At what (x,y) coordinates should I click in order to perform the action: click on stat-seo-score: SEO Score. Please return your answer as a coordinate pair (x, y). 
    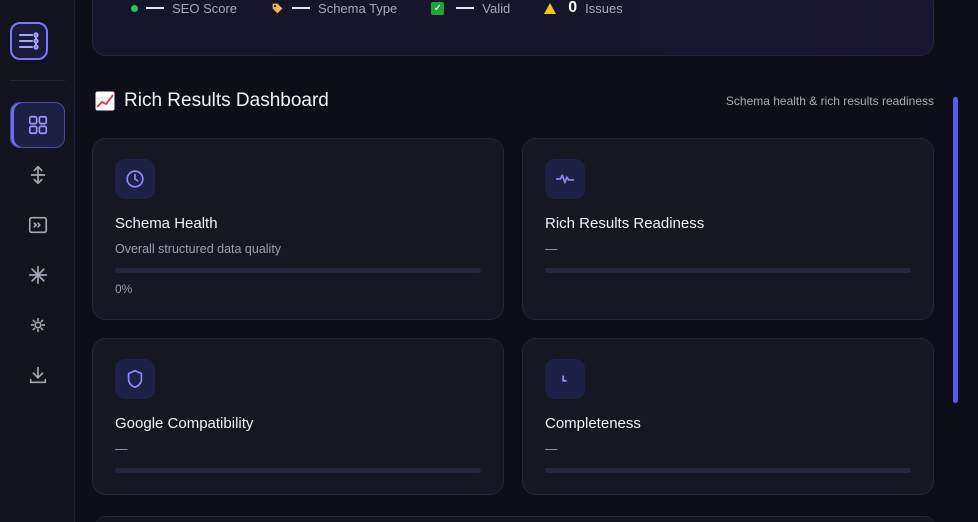
    Looking at the image, I should click on (184, 8).